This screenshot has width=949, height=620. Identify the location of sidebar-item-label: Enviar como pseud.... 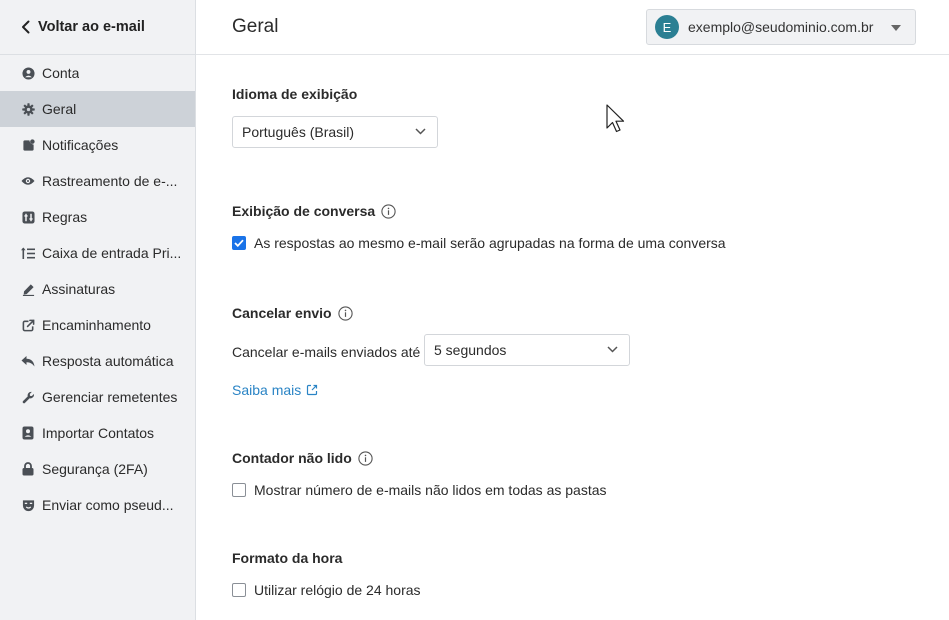
(108, 505).